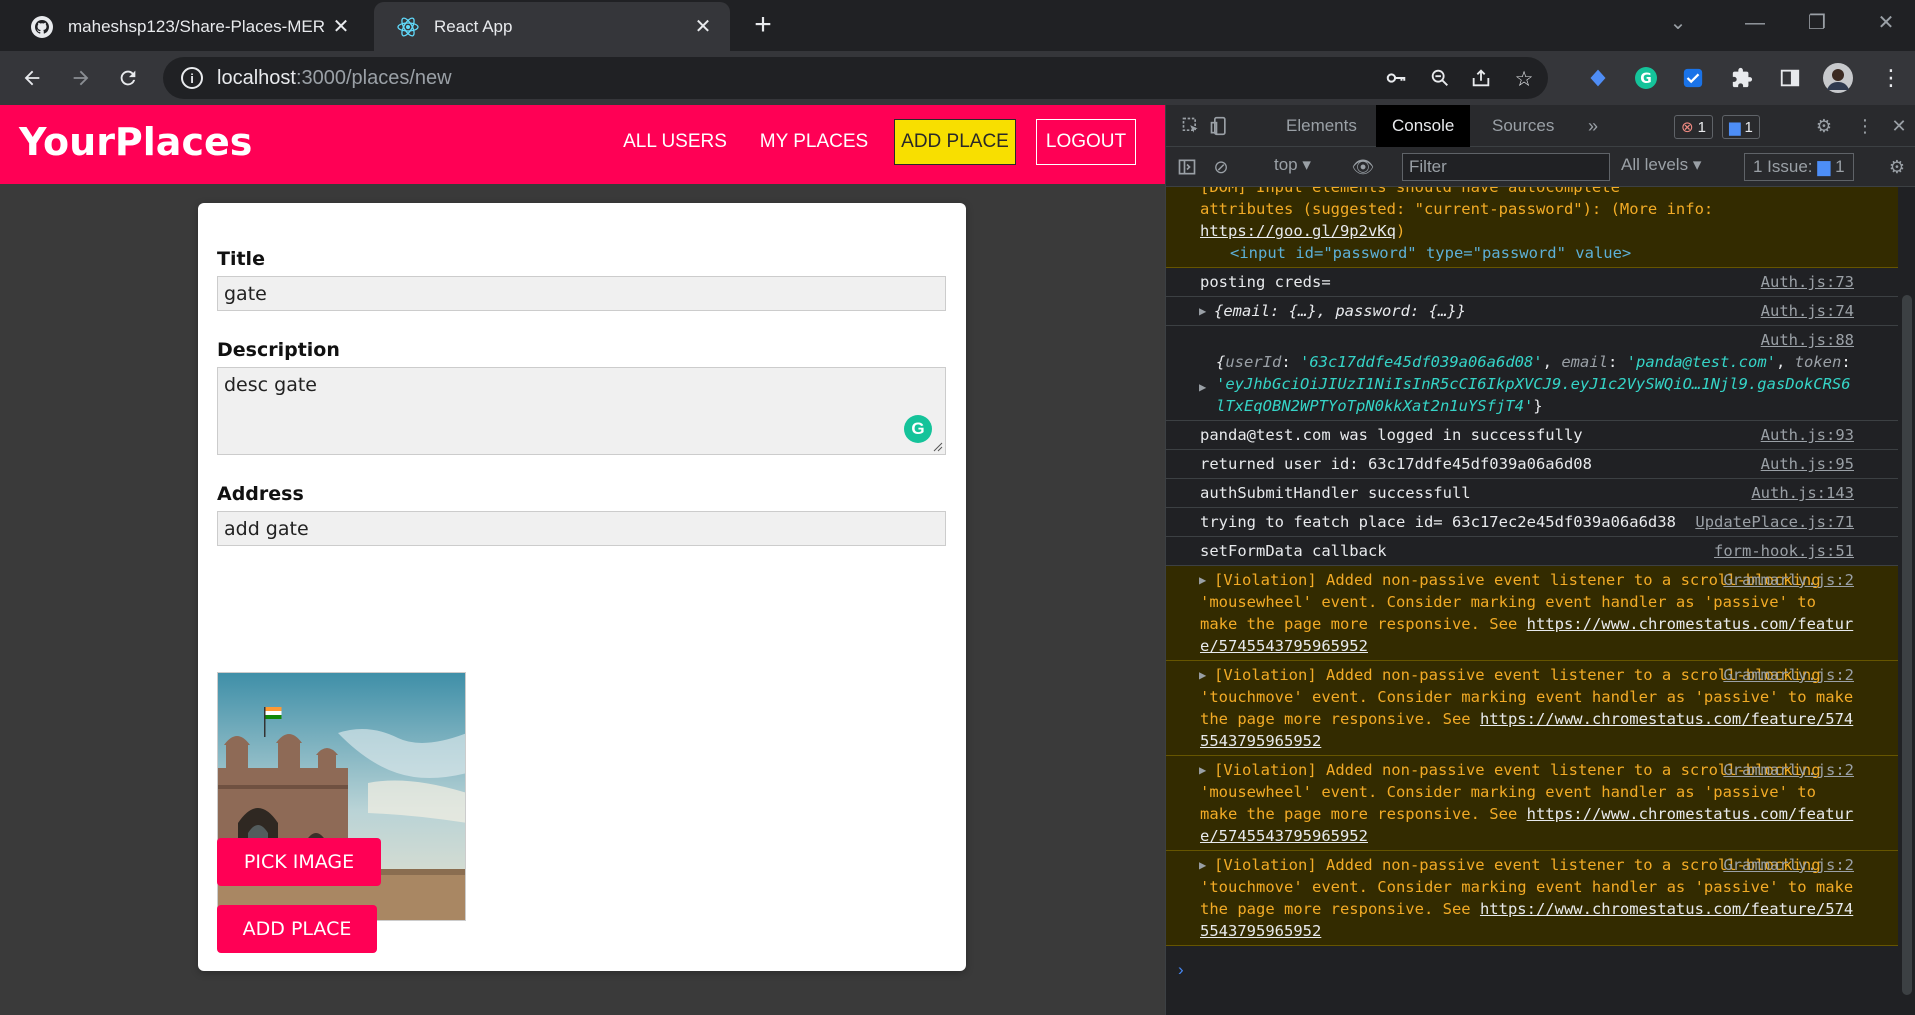 The image size is (1915, 1015). Describe the element at coordinates (241, 259) in the screenshot. I see `title-label: Title` at that location.